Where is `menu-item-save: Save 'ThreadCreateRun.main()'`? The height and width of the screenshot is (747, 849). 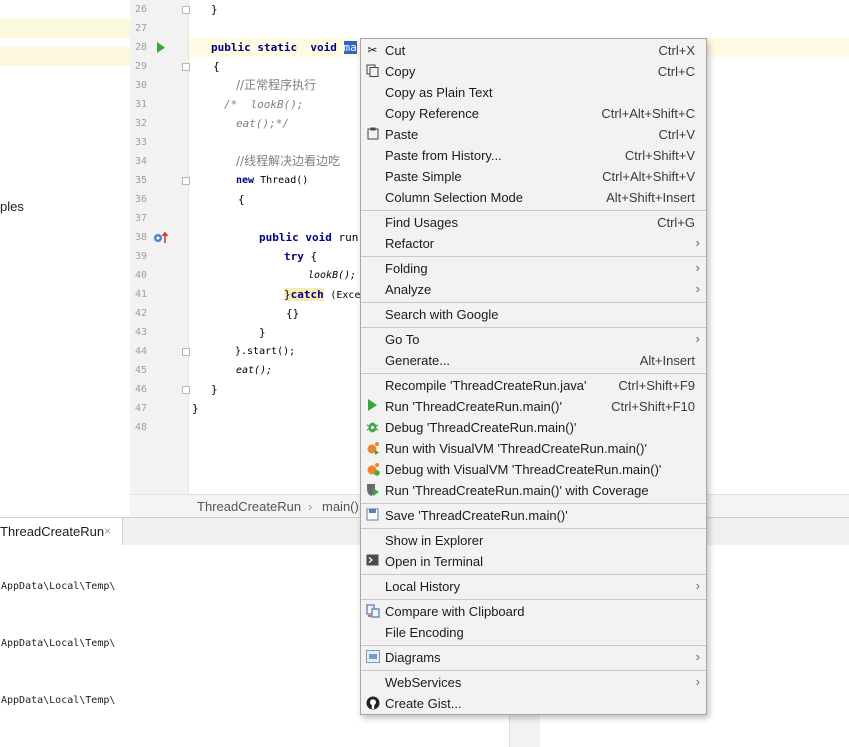 menu-item-save: Save 'ThreadCreateRun.main()' is located at coordinates (533, 515).